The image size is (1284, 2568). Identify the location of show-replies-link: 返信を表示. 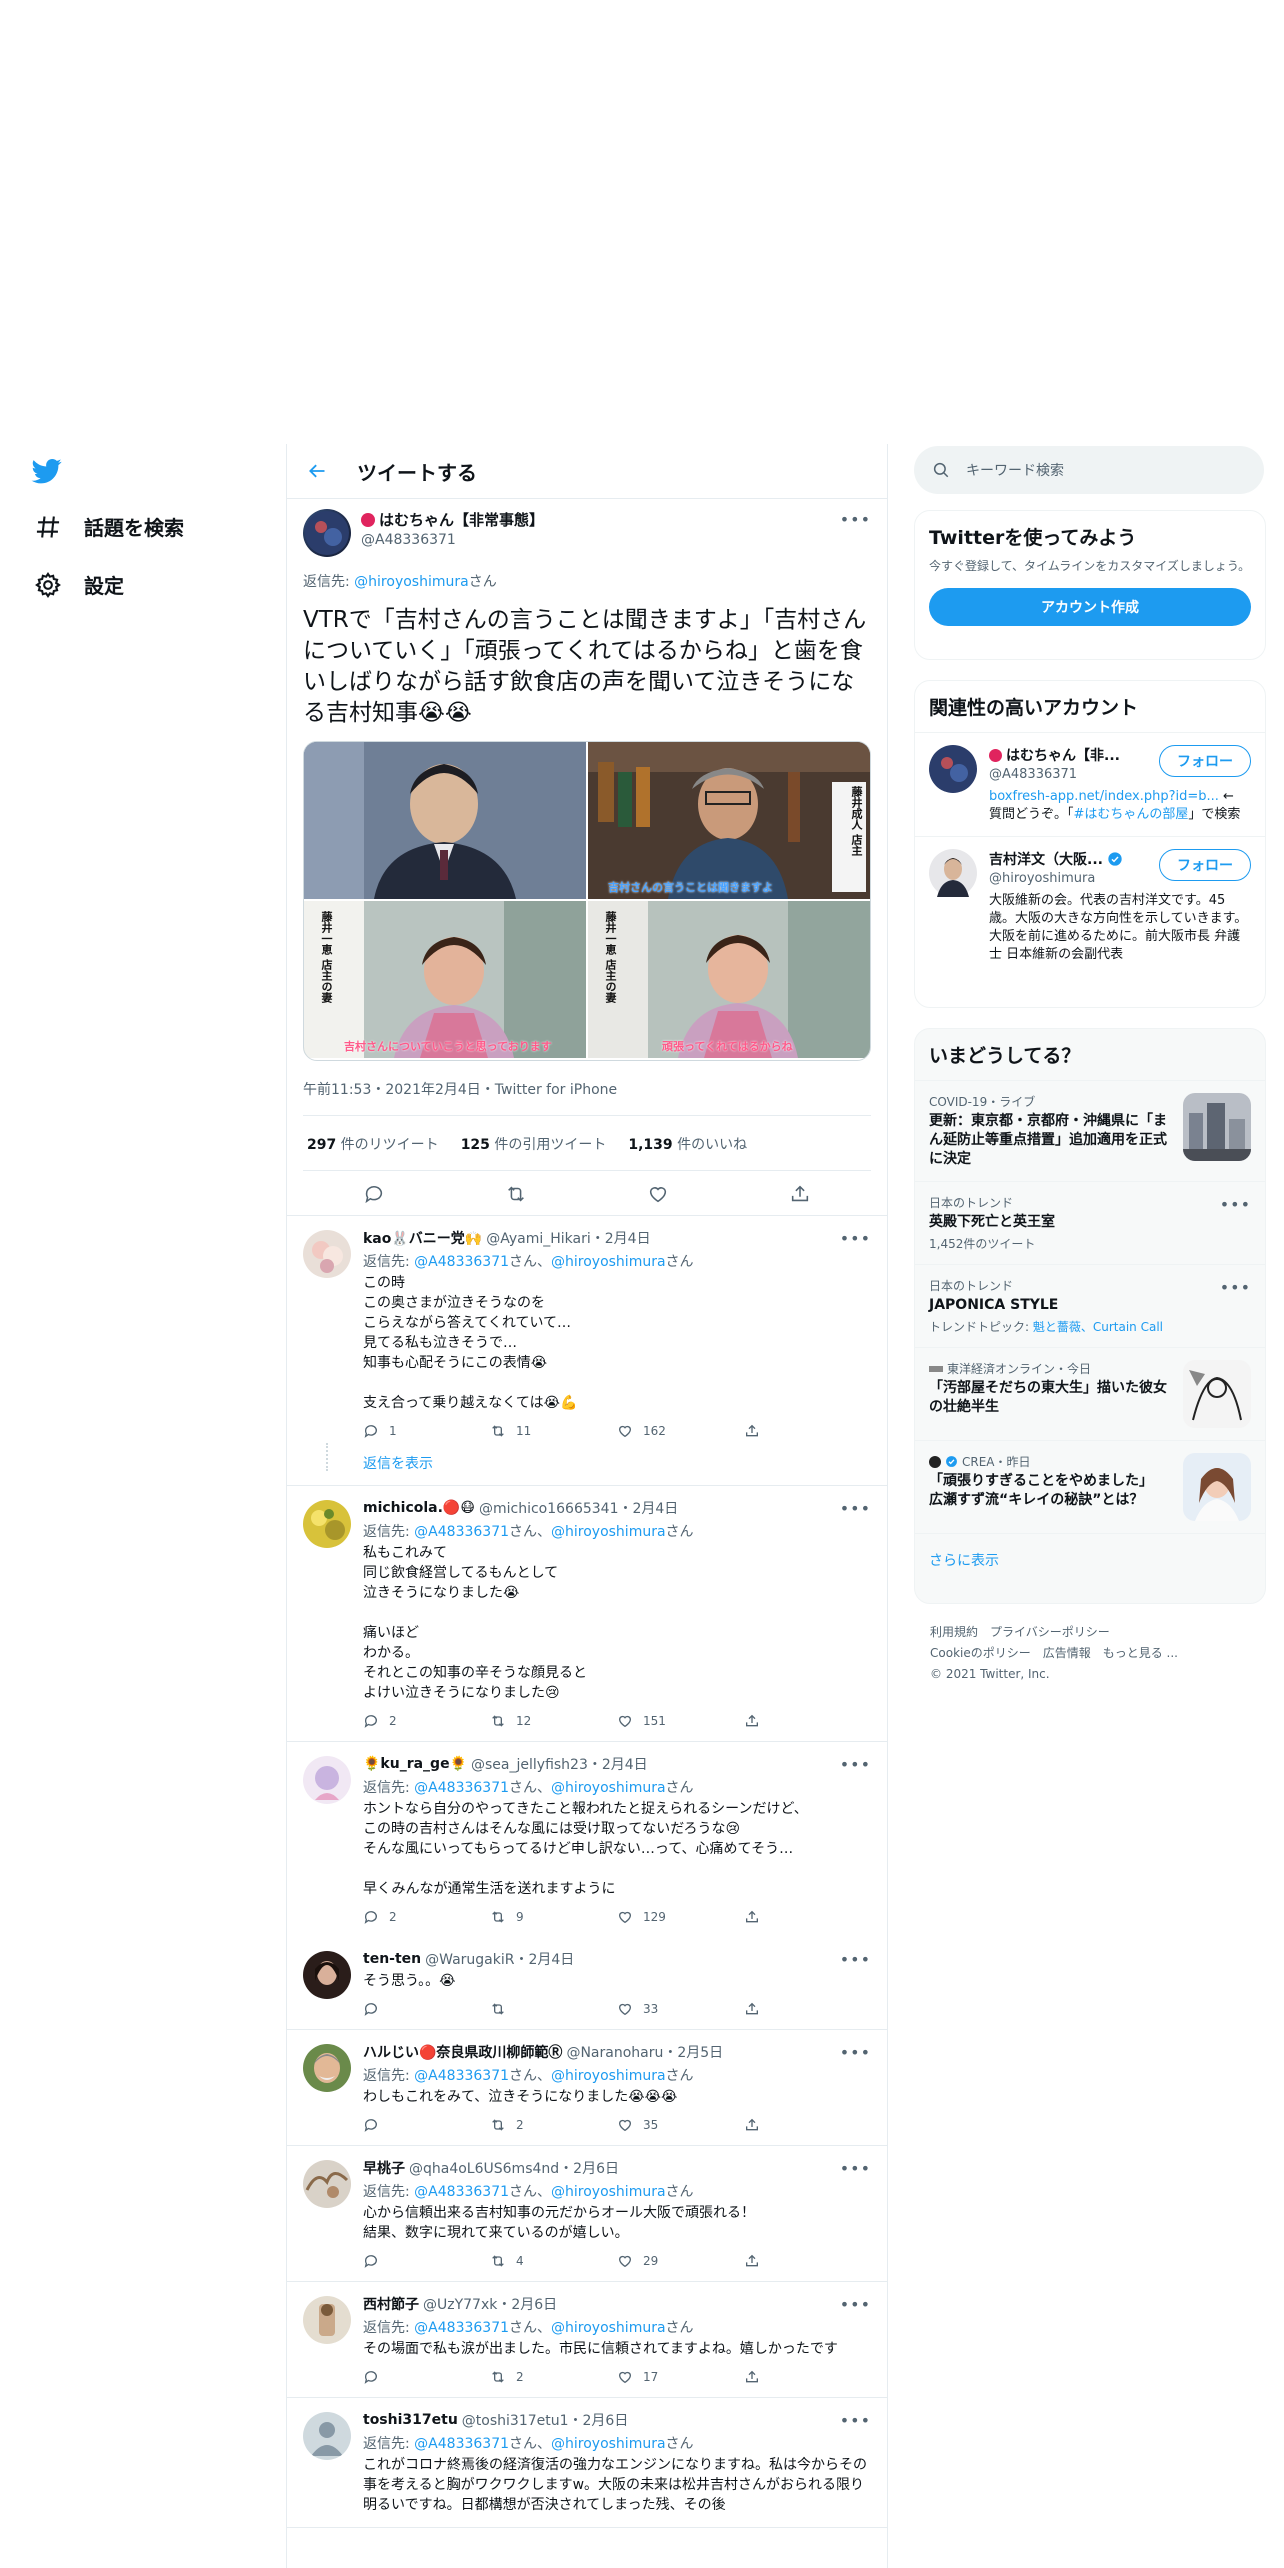
(617, 1463).